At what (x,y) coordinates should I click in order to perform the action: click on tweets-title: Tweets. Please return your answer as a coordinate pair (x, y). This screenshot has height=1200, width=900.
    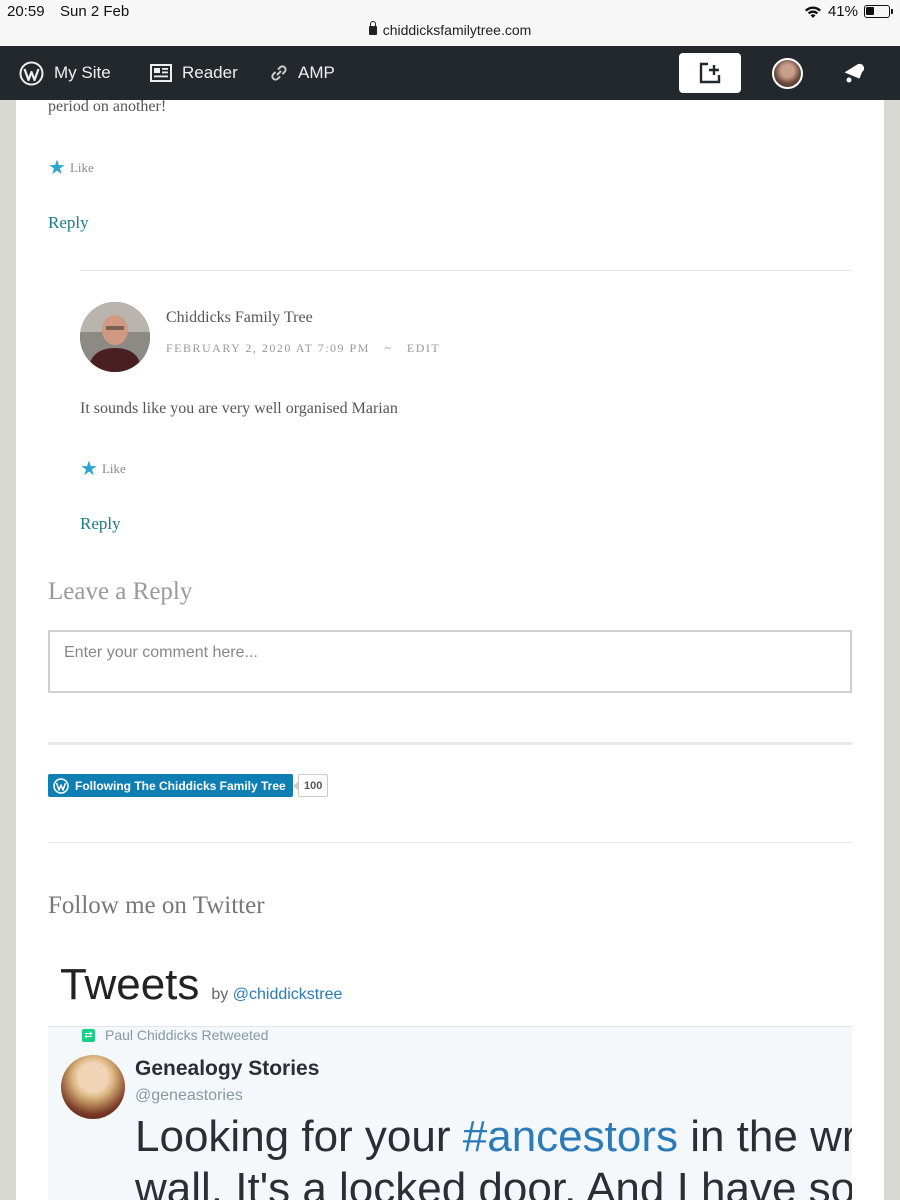
    Looking at the image, I should click on (130, 984).